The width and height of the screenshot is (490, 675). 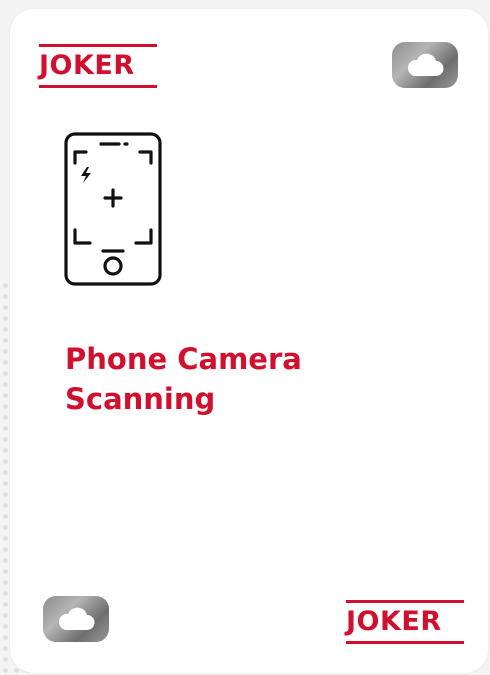 What do you see at coordinates (140, 399) in the screenshot?
I see `card-title-line-2: Scanning` at bounding box center [140, 399].